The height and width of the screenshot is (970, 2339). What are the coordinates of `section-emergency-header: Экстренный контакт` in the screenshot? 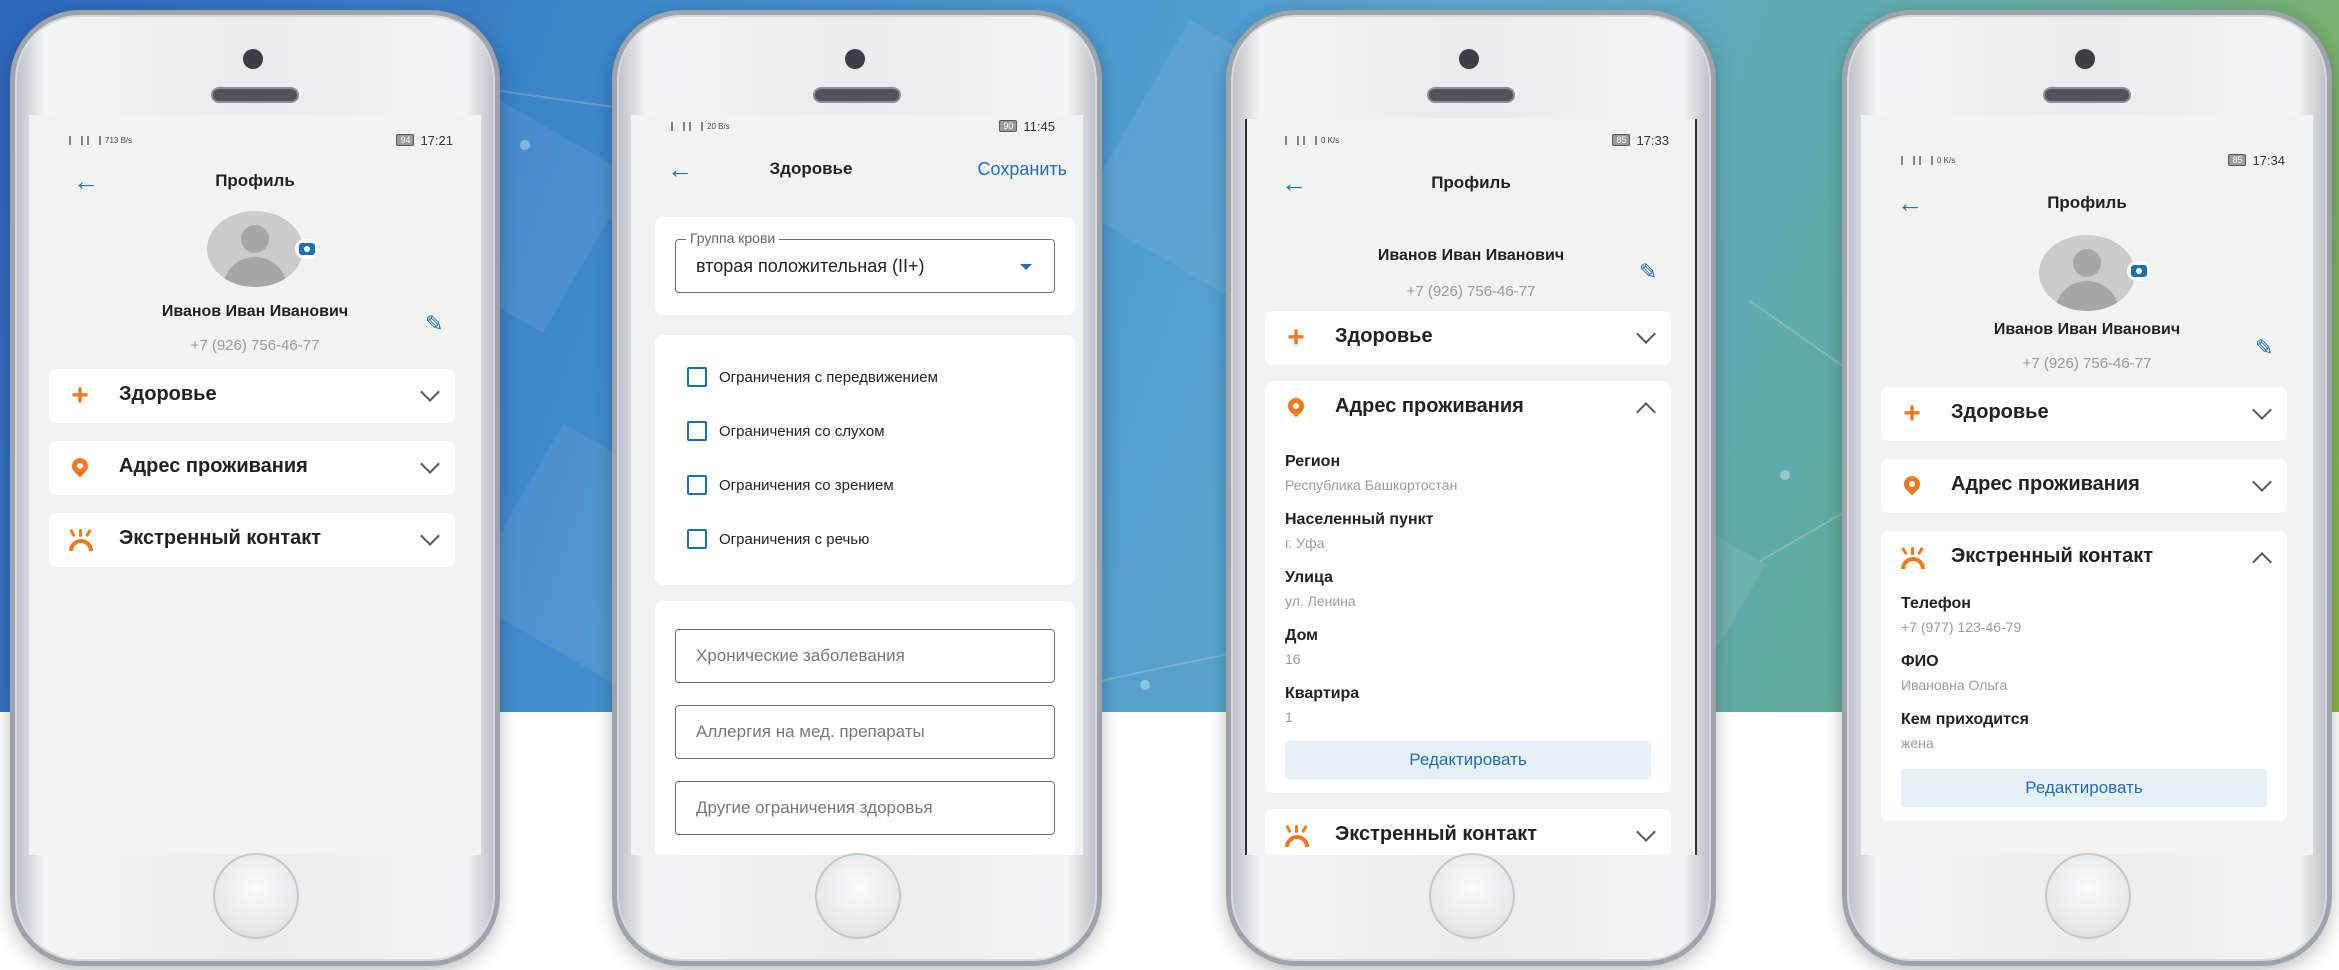 It's located at (2084, 558).